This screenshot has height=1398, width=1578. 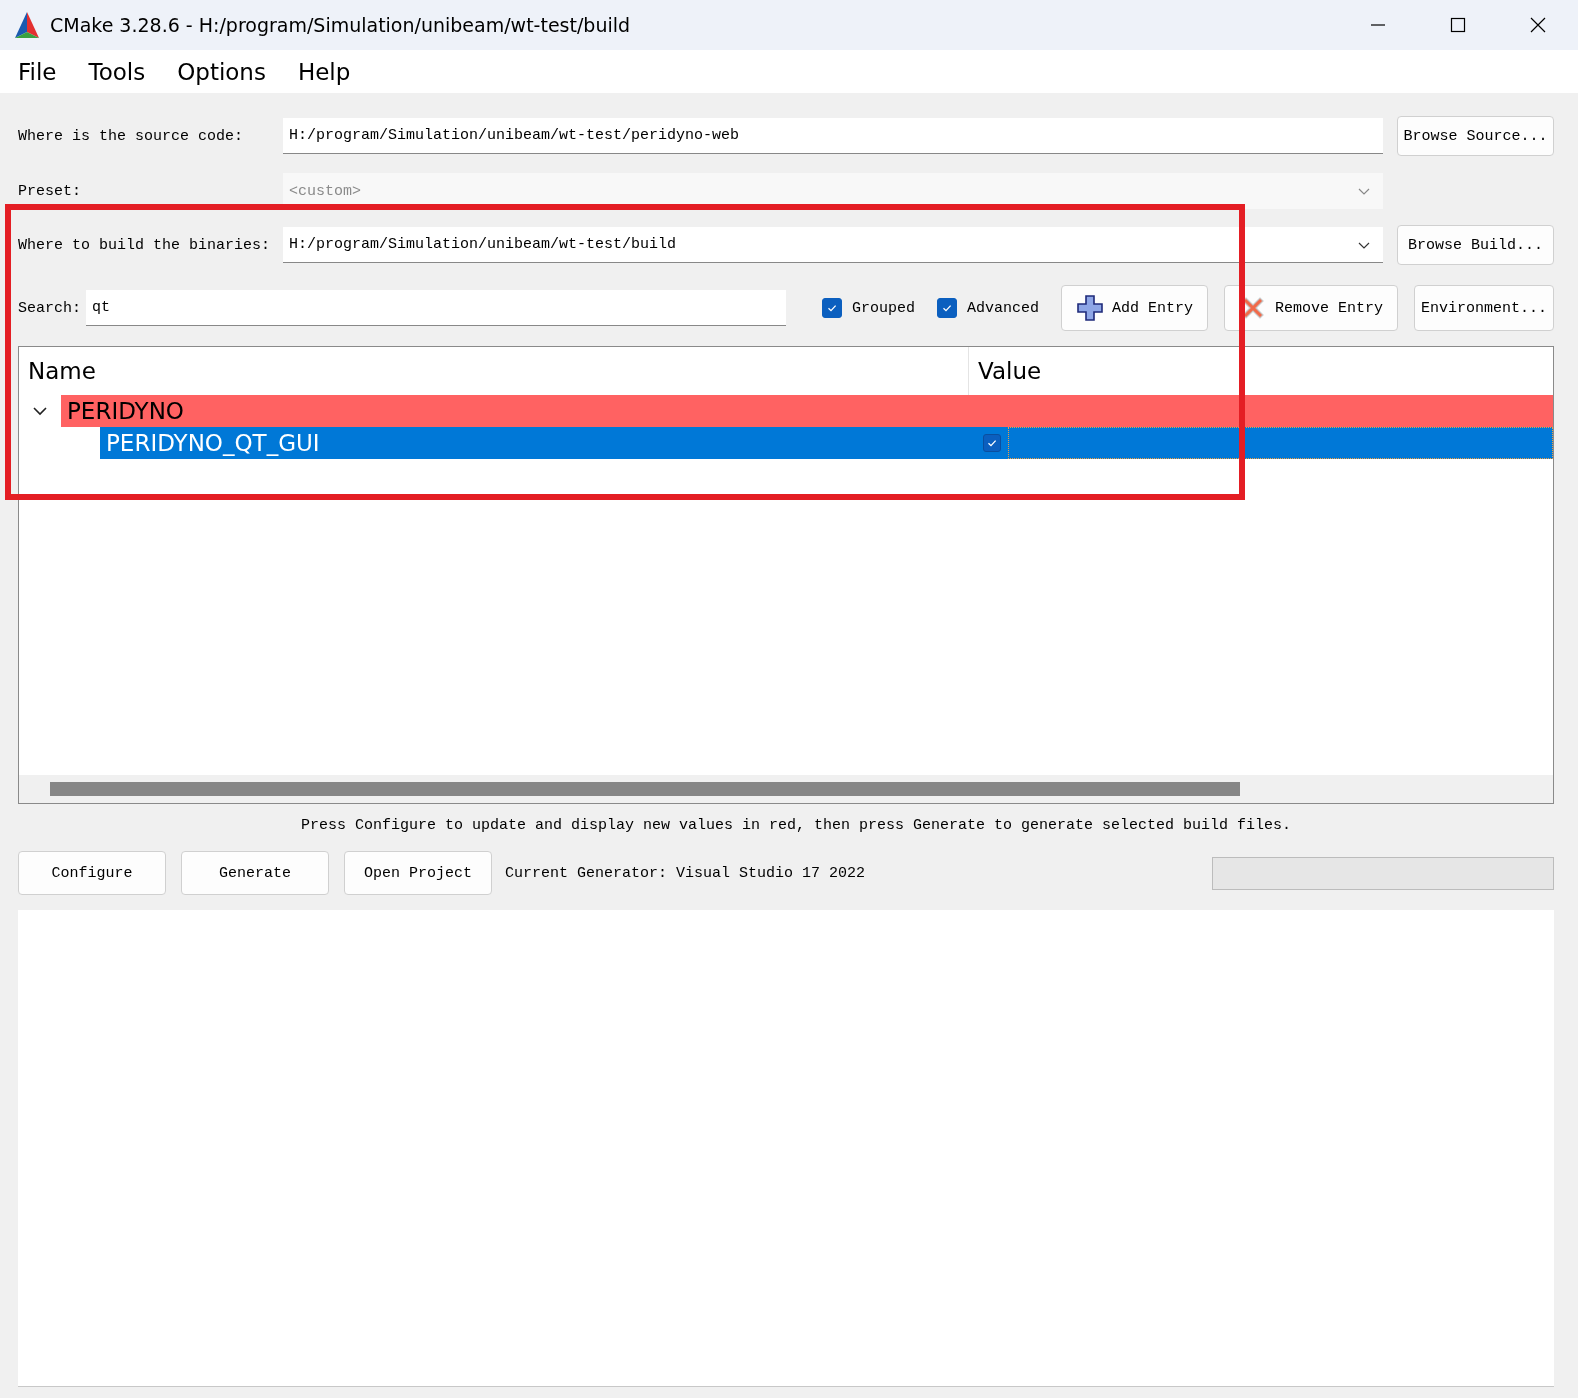 I want to click on checkbox-label: Grouped, so click(x=883, y=308).